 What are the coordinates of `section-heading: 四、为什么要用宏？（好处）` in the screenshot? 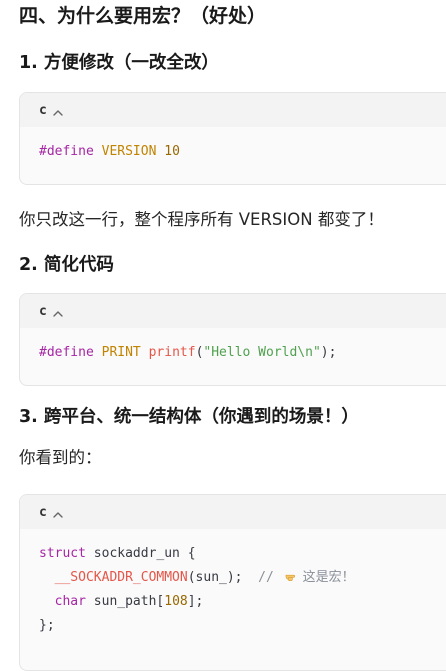 It's located at (143, 16).